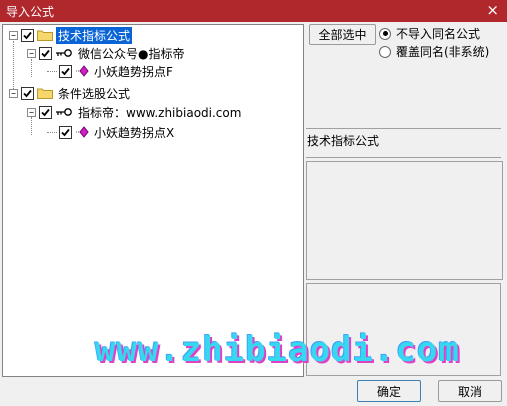 This screenshot has width=507, height=406. Describe the element at coordinates (30, 12) in the screenshot. I see `window-title: 导入公式` at that location.